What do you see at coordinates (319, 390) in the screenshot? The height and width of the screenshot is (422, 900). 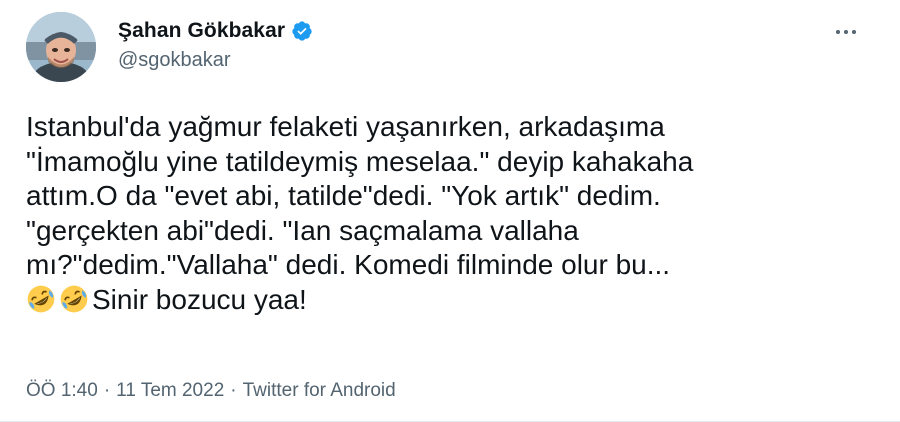 I see `tweet-source: Twitter for Android` at bounding box center [319, 390].